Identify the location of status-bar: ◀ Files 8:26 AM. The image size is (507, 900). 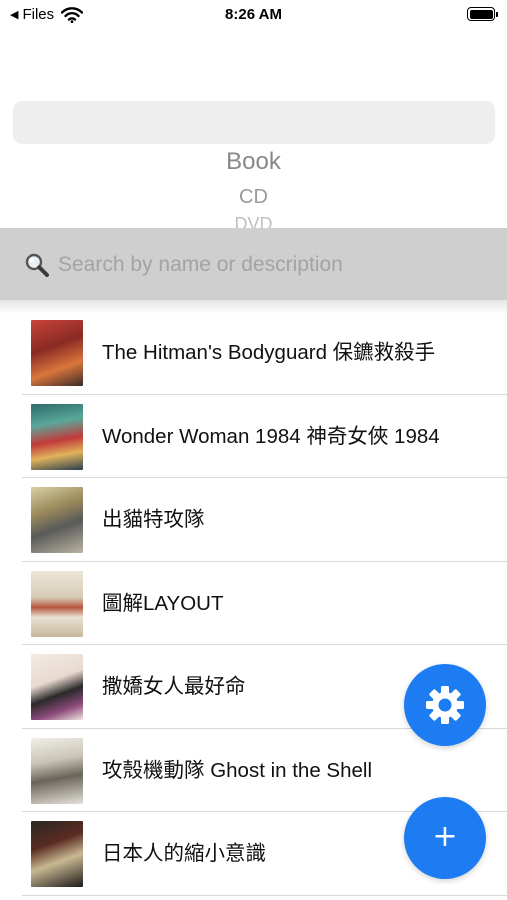
(253, 15).